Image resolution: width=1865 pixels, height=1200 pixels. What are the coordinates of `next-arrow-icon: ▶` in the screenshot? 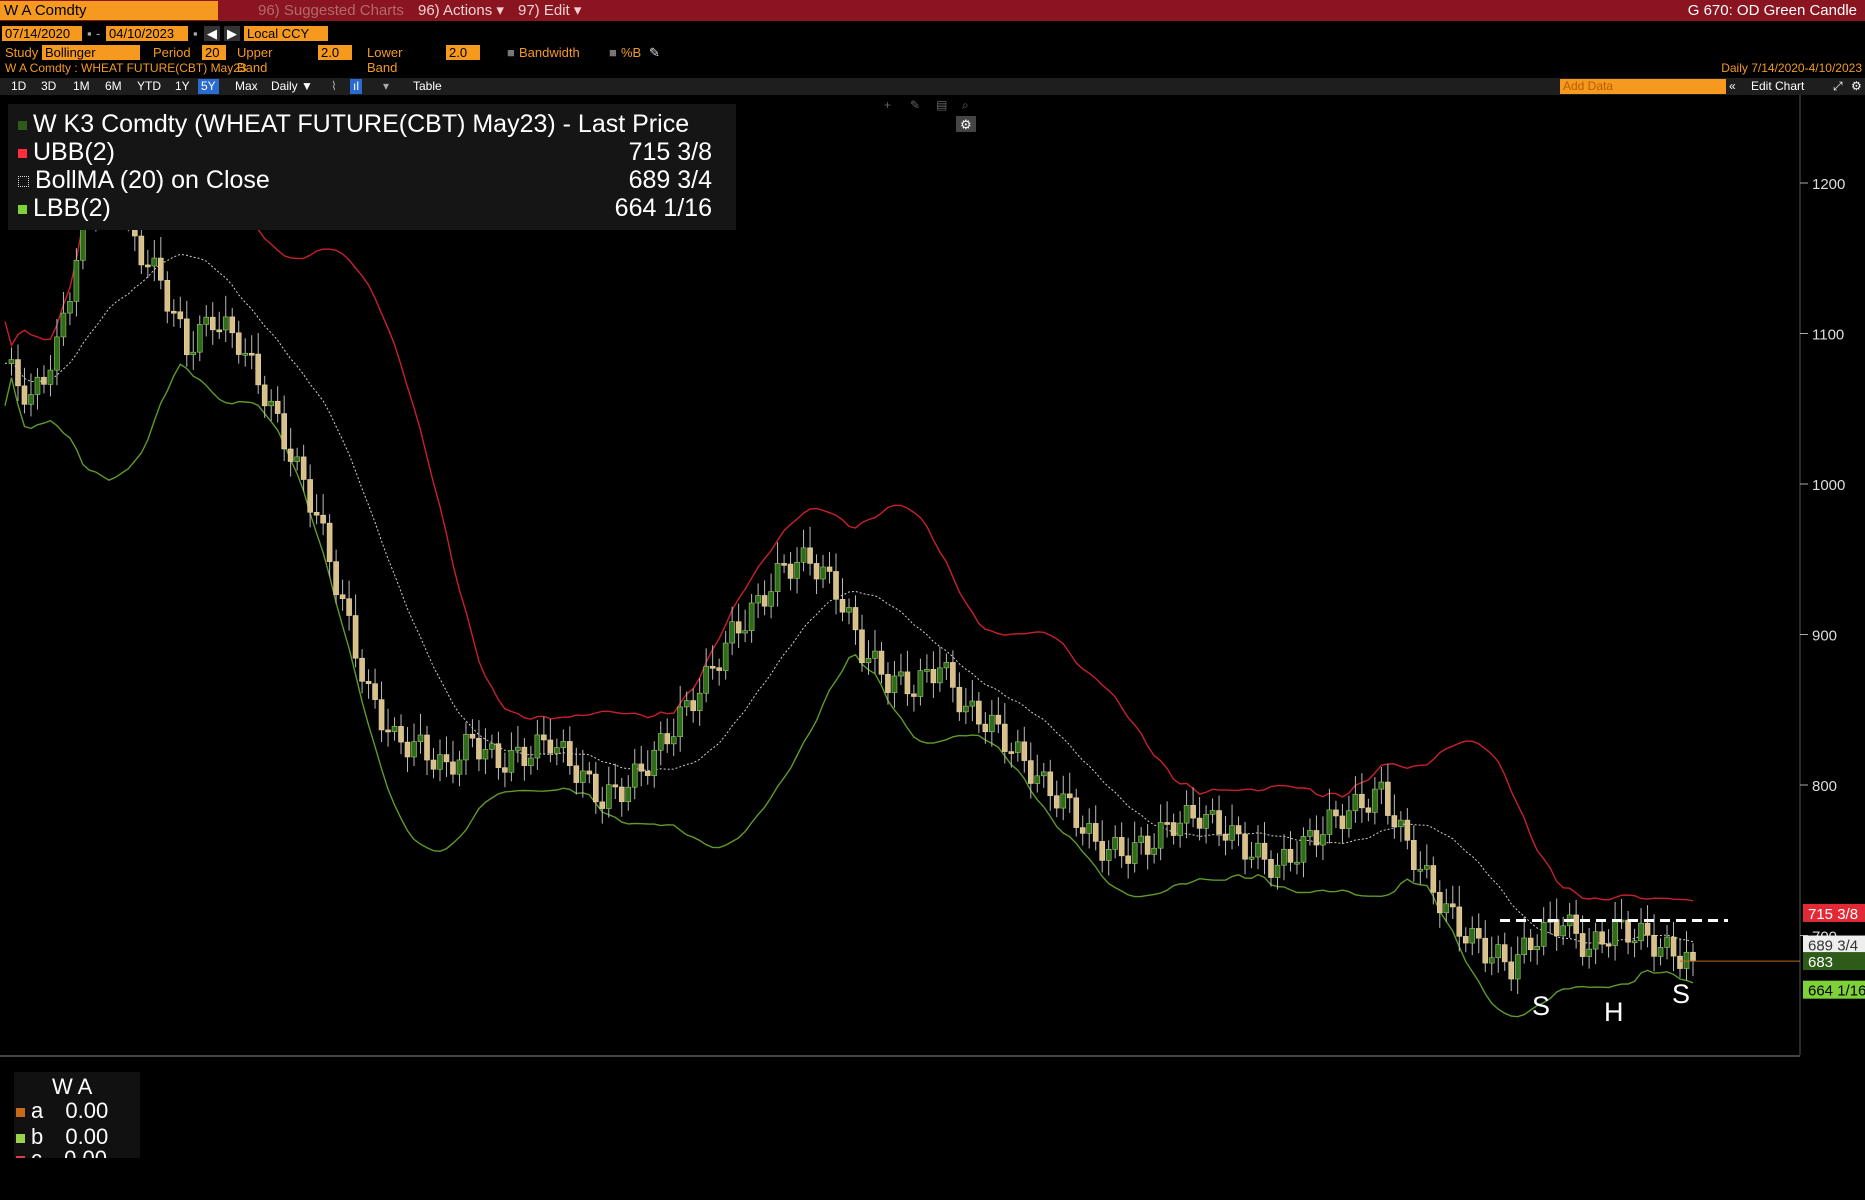 It's located at (232, 33).